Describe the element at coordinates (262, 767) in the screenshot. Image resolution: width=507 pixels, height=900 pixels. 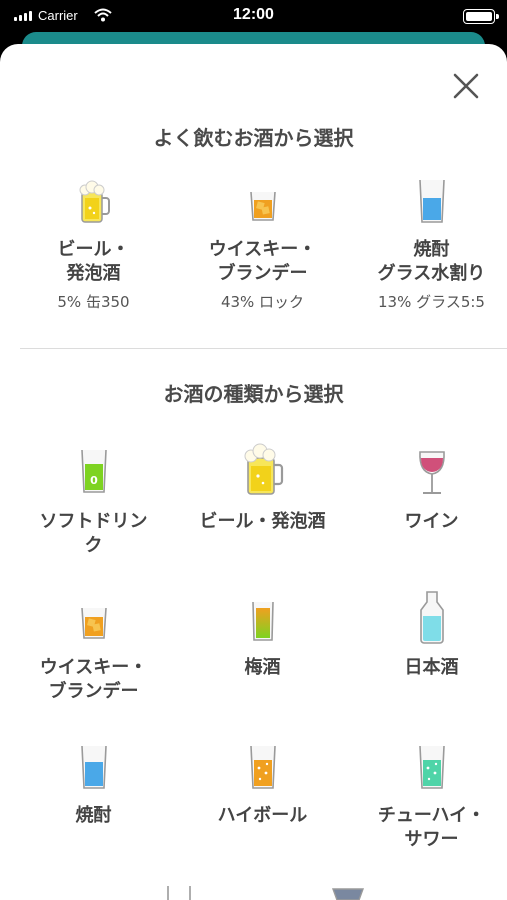
I see `highball-glass-icon` at that location.